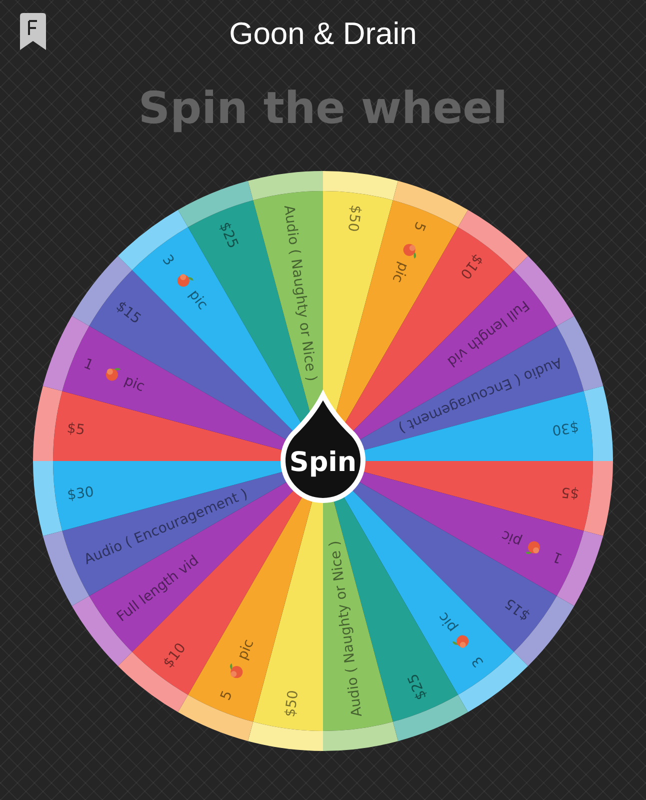 Image resolution: width=646 pixels, height=800 pixels. Describe the element at coordinates (323, 34) in the screenshot. I see `app-title: Goon & Drain` at that location.